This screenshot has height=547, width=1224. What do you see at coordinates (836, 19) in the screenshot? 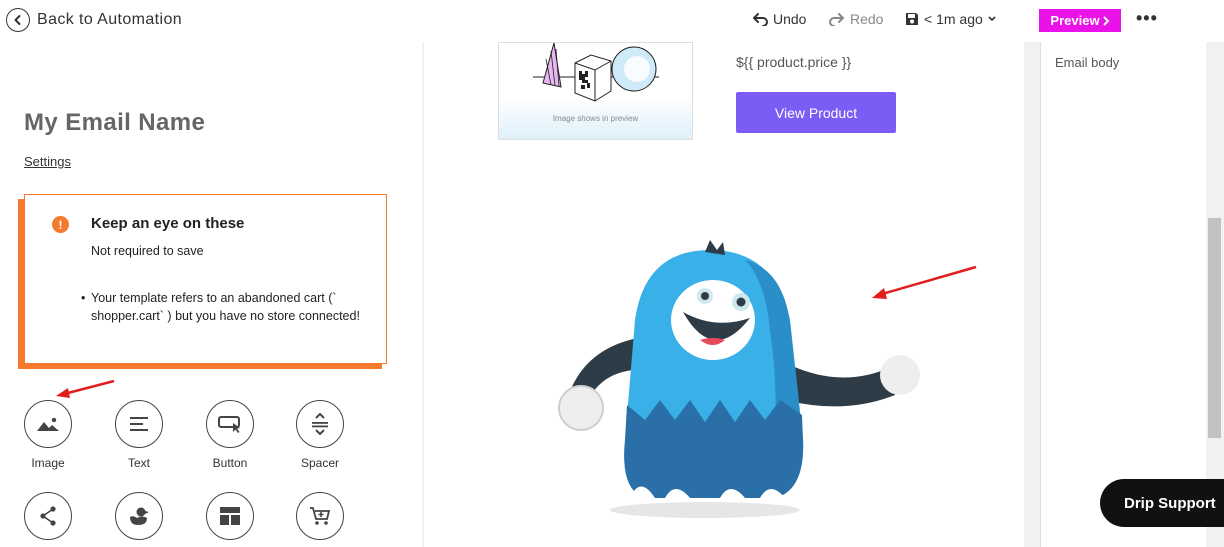
I see `redo-icon` at bounding box center [836, 19].